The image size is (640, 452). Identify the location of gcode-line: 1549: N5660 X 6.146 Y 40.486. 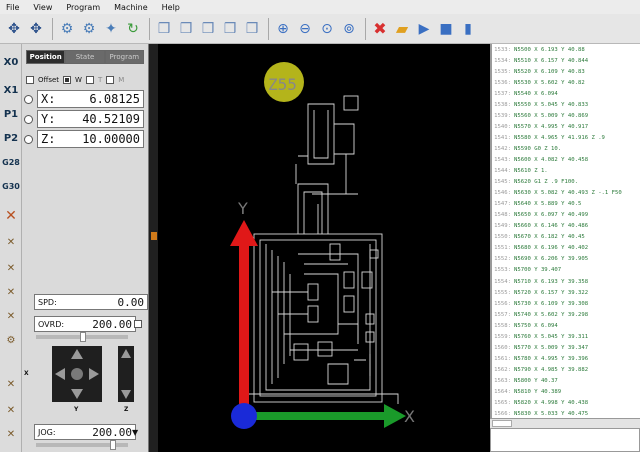
(566, 226).